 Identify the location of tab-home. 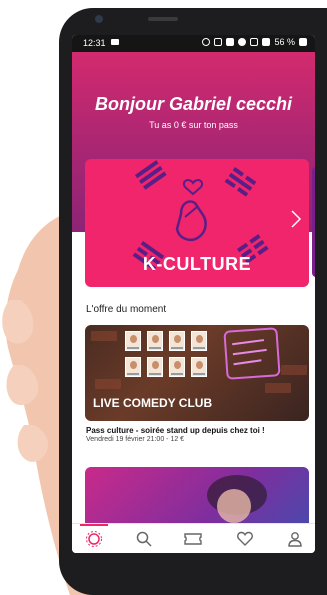
(94, 539).